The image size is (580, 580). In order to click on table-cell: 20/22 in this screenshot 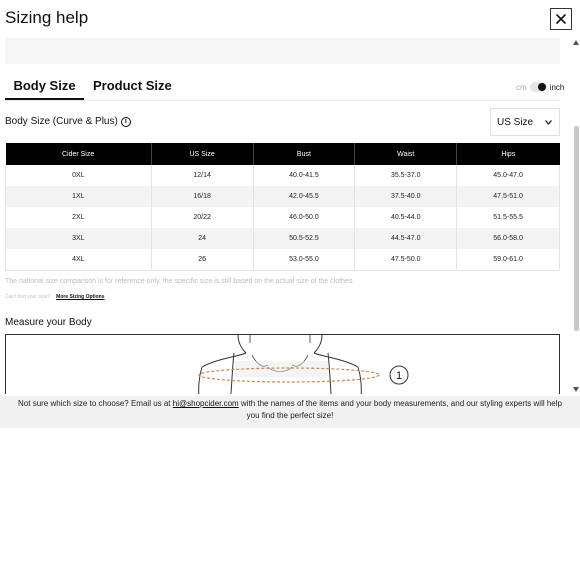, I will do `click(202, 217)`.